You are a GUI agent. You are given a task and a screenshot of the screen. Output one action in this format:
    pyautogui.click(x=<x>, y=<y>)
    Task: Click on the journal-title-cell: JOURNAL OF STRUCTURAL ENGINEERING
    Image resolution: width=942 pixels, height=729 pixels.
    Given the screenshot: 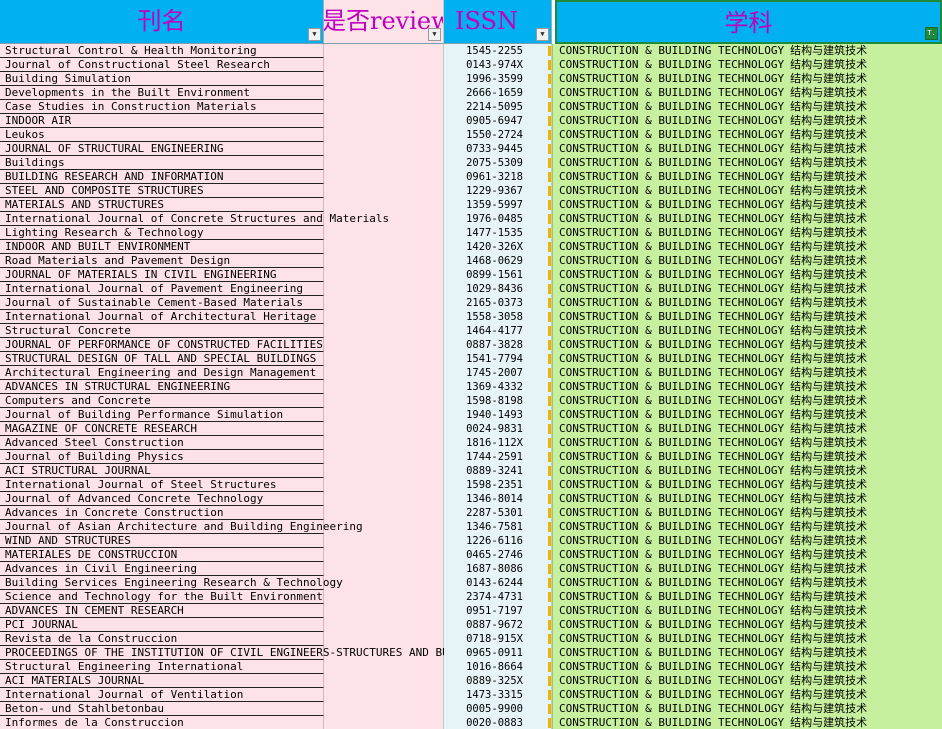 What is the action you would take?
    pyautogui.click(x=162, y=149)
    